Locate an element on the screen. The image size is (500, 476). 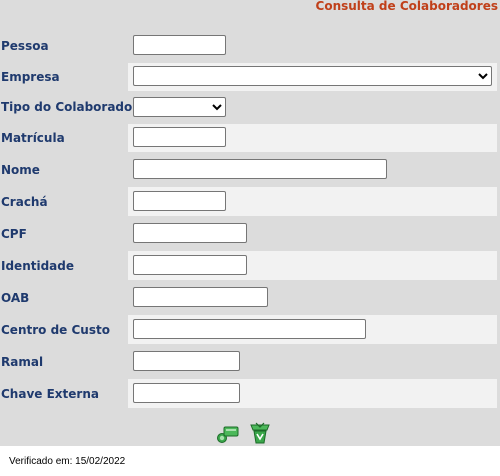
centro-custo-input is located at coordinates (249, 329).